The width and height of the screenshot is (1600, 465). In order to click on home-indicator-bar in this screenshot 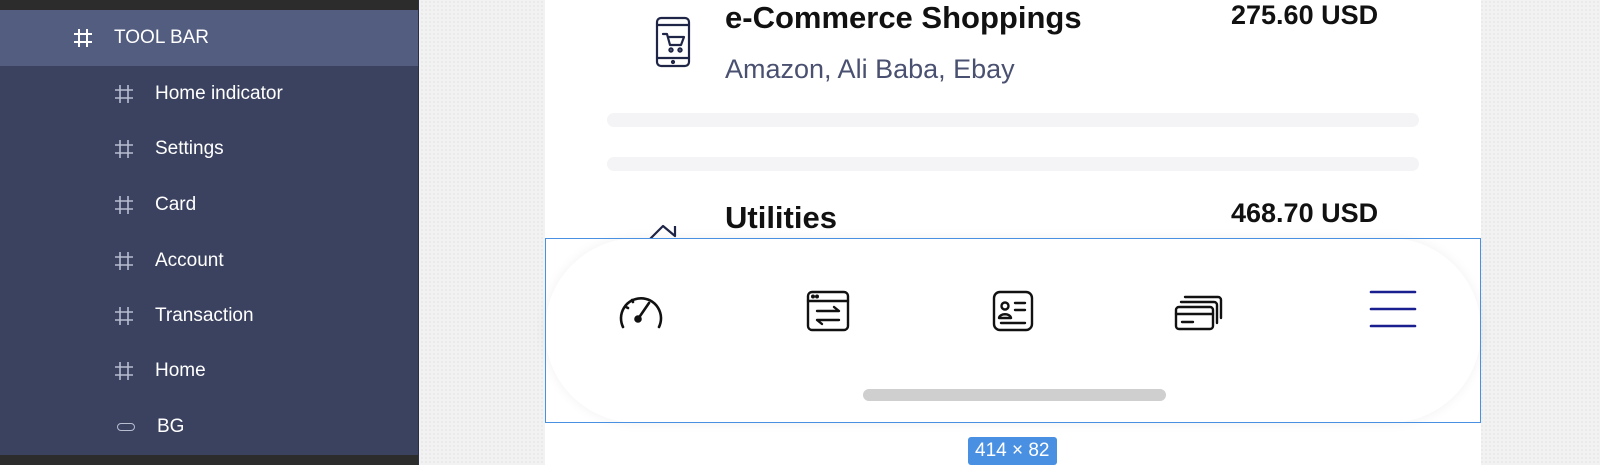, I will do `click(1014, 395)`.